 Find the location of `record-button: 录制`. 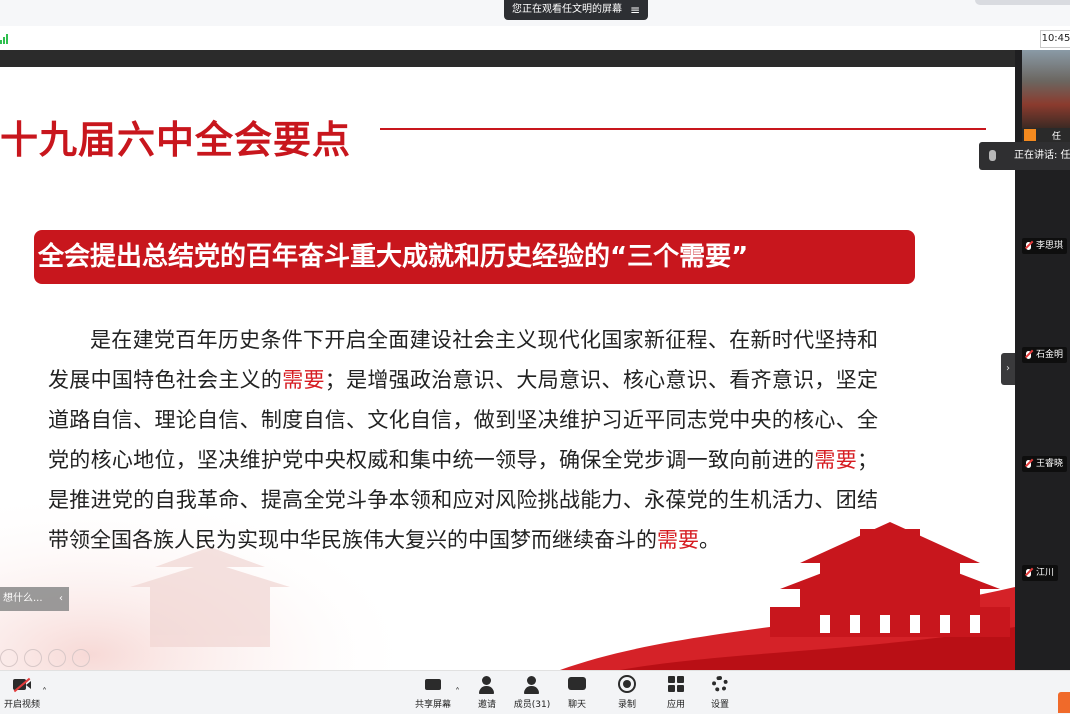

record-button: 录制 is located at coordinates (627, 692).